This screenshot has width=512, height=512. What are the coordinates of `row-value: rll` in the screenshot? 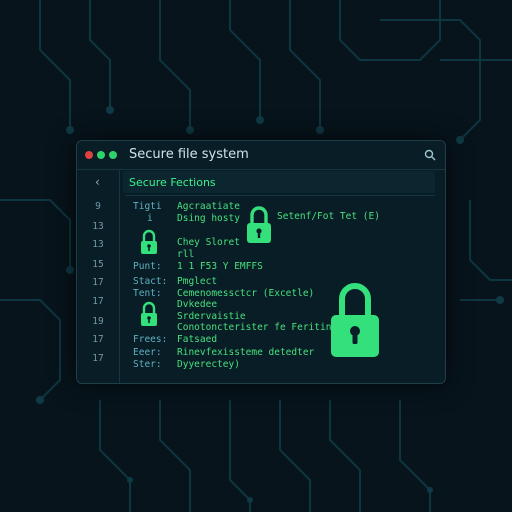 It's located at (186, 254).